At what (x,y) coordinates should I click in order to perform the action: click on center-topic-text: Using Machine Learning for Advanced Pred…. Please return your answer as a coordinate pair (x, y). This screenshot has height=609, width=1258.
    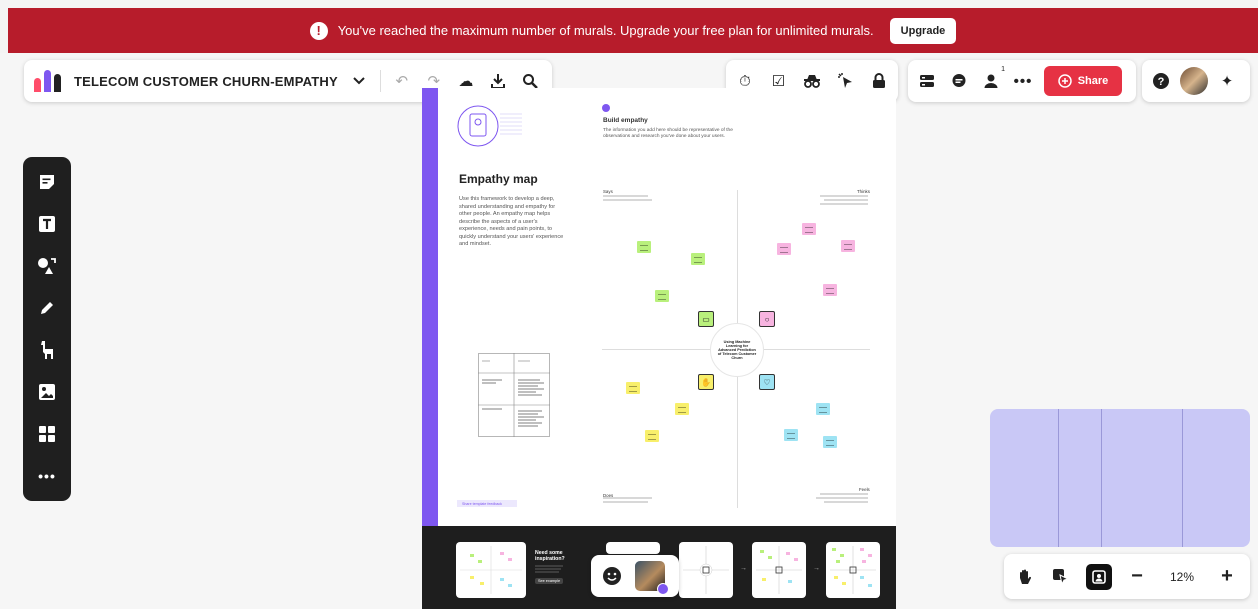
    Looking at the image, I should click on (737, 350).